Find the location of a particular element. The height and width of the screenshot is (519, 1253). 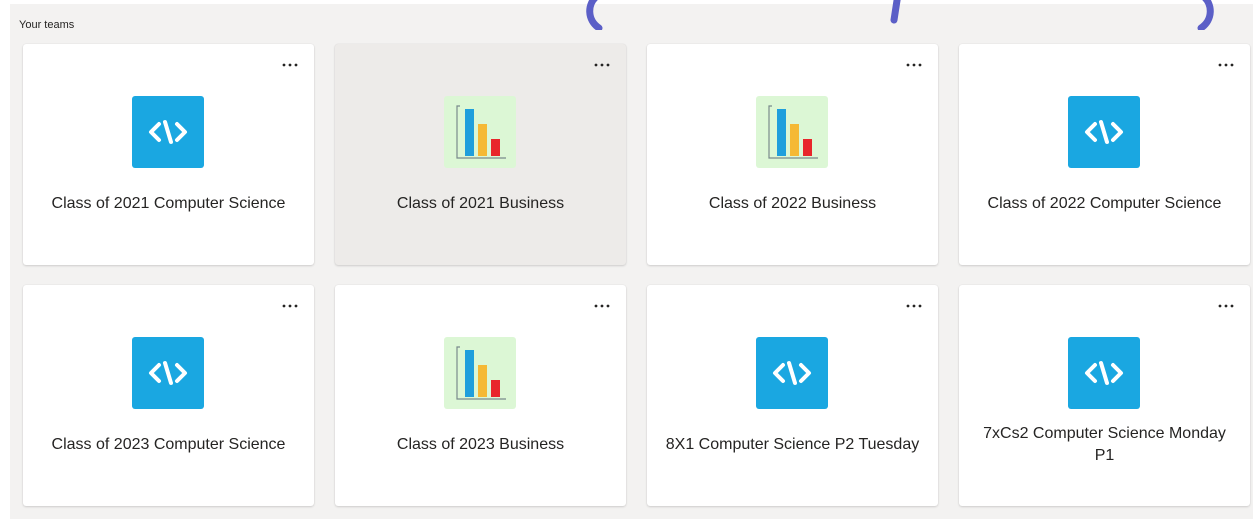

team-name: Class of 2022 Business is located at coordinates (792, 203).